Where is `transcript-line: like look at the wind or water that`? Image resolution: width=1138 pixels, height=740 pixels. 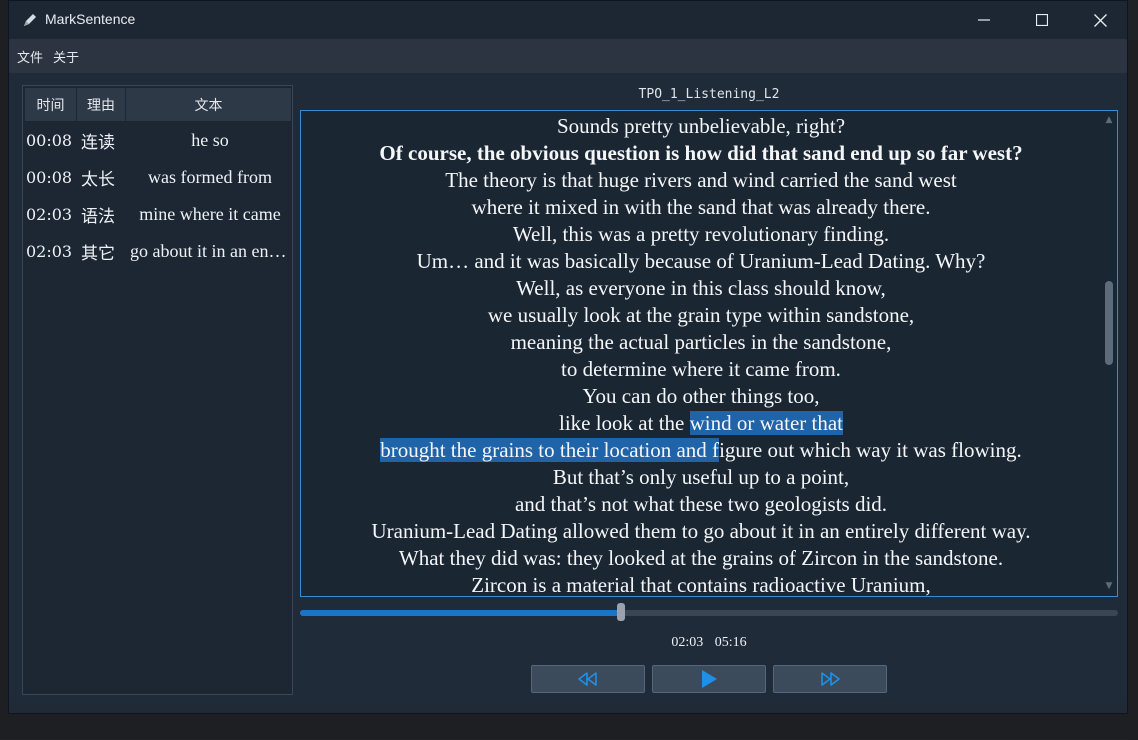 transcript-line: like look at the wind or water that is located at coordinates (701, 423).